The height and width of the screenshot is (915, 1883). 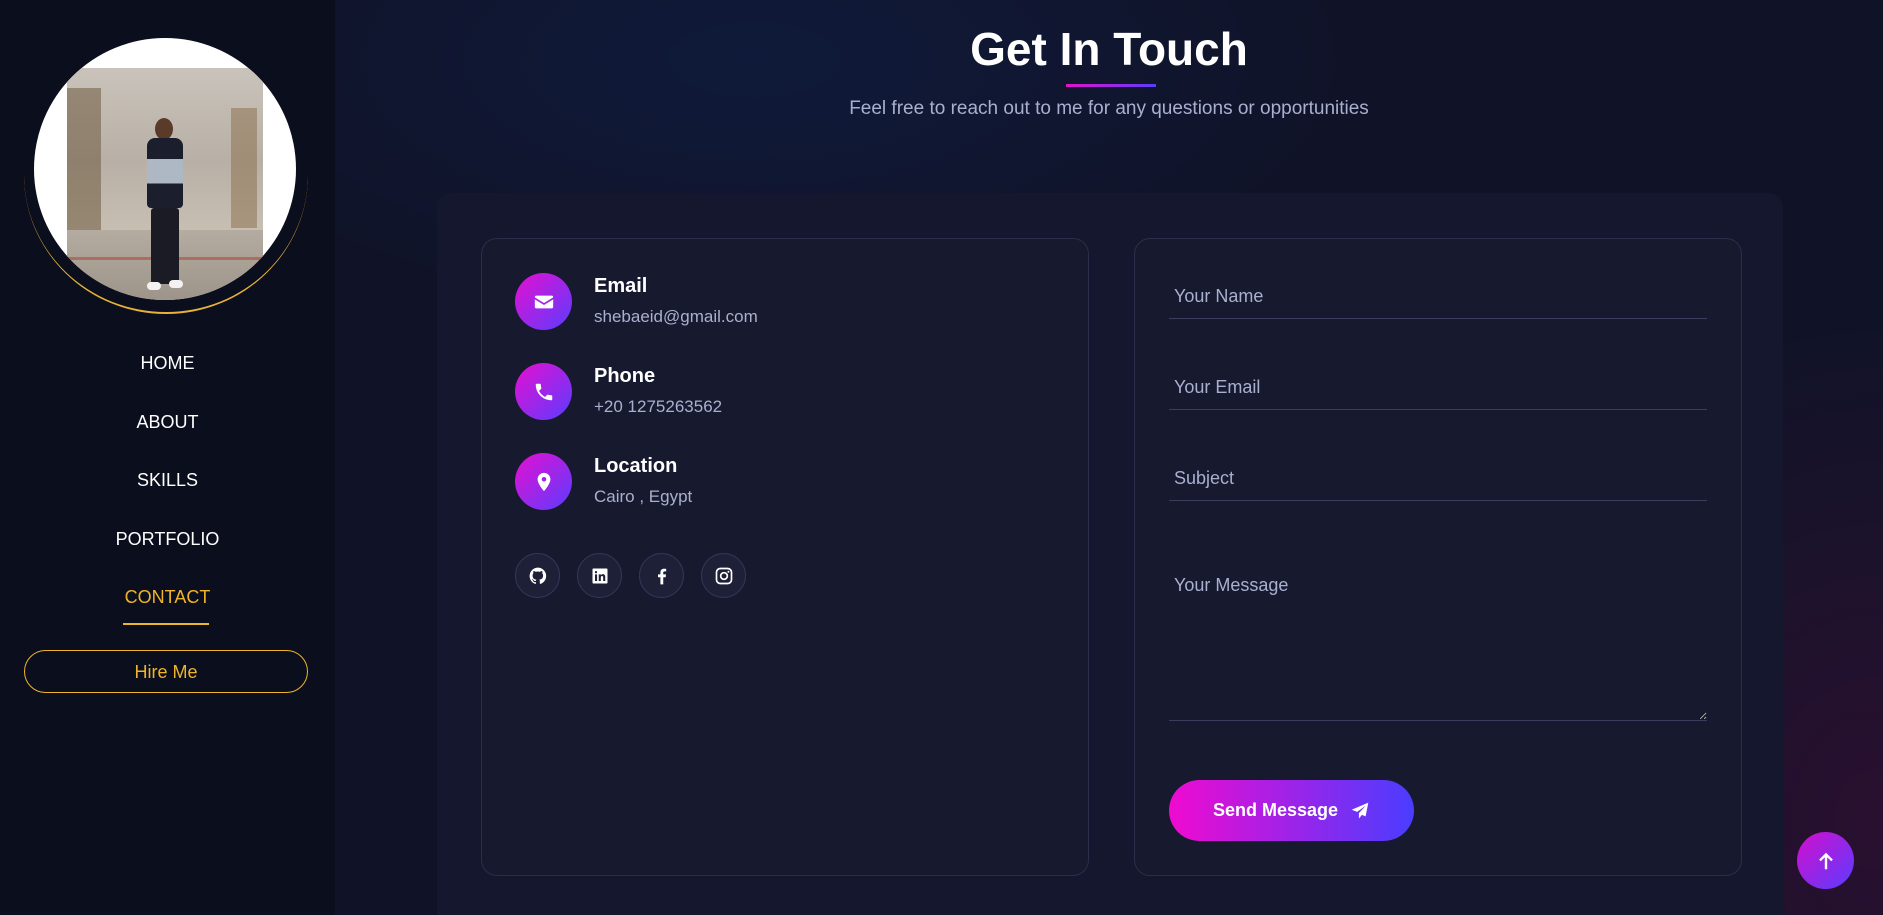 I want to click on name-input, so click(x=1438, y=297).